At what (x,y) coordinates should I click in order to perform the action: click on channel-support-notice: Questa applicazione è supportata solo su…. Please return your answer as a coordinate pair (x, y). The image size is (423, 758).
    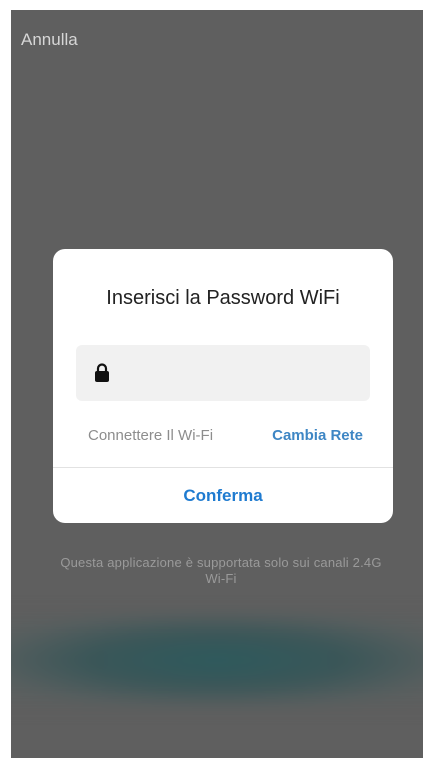
    Looking at the image, I should click on (221, 571).